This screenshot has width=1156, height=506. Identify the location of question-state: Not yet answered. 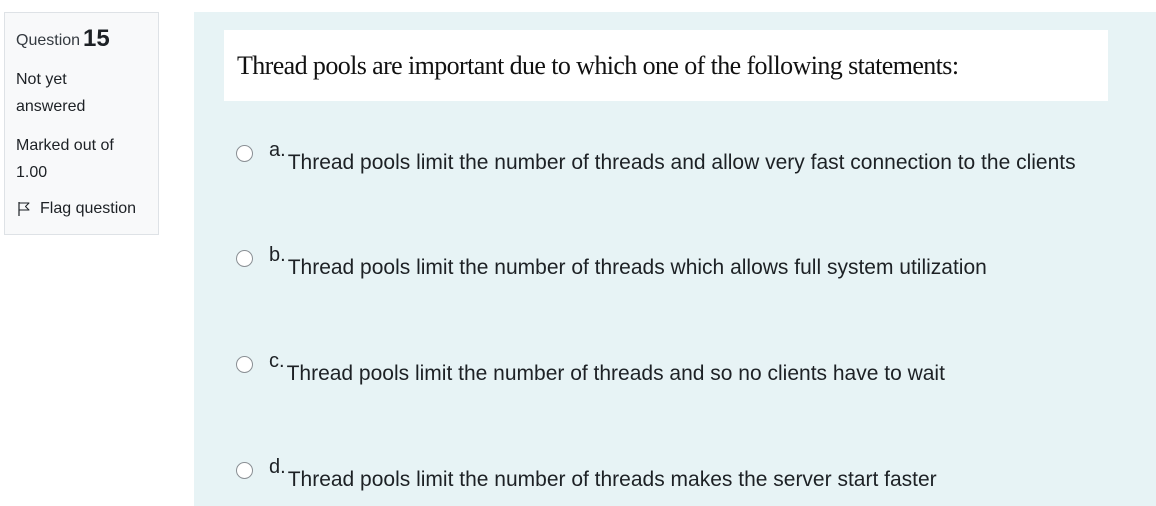
(82, 93).